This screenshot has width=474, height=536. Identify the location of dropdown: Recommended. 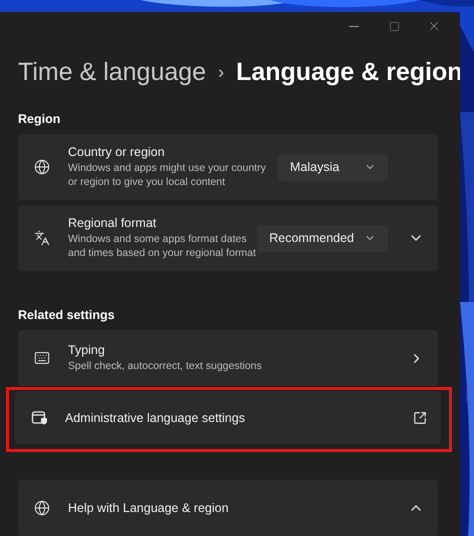
(322, 238).